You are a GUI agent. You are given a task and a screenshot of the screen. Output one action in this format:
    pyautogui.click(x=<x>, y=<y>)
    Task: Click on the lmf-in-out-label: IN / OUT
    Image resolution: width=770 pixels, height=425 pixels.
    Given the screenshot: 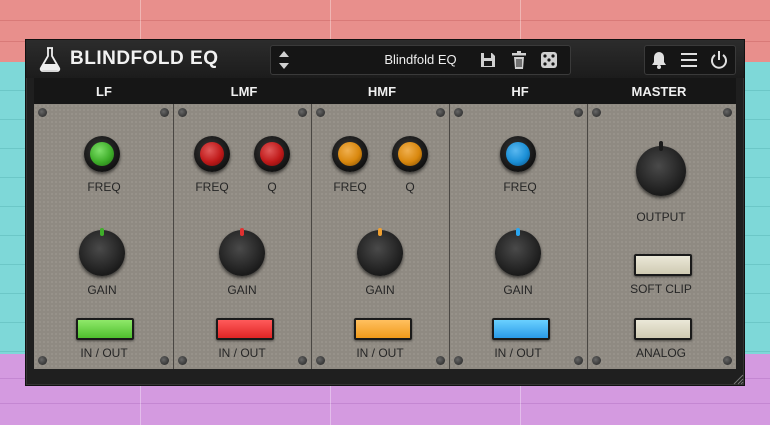 What is the action you would take?
    pyautogui.click(x=242, y=353)
    